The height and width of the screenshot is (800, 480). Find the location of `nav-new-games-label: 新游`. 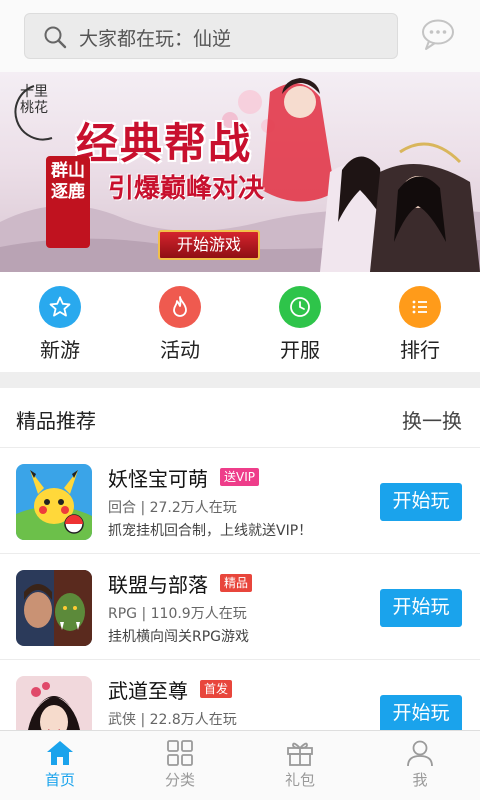

nav-new-games-label: 新游 is located at coordinates (60, 350).